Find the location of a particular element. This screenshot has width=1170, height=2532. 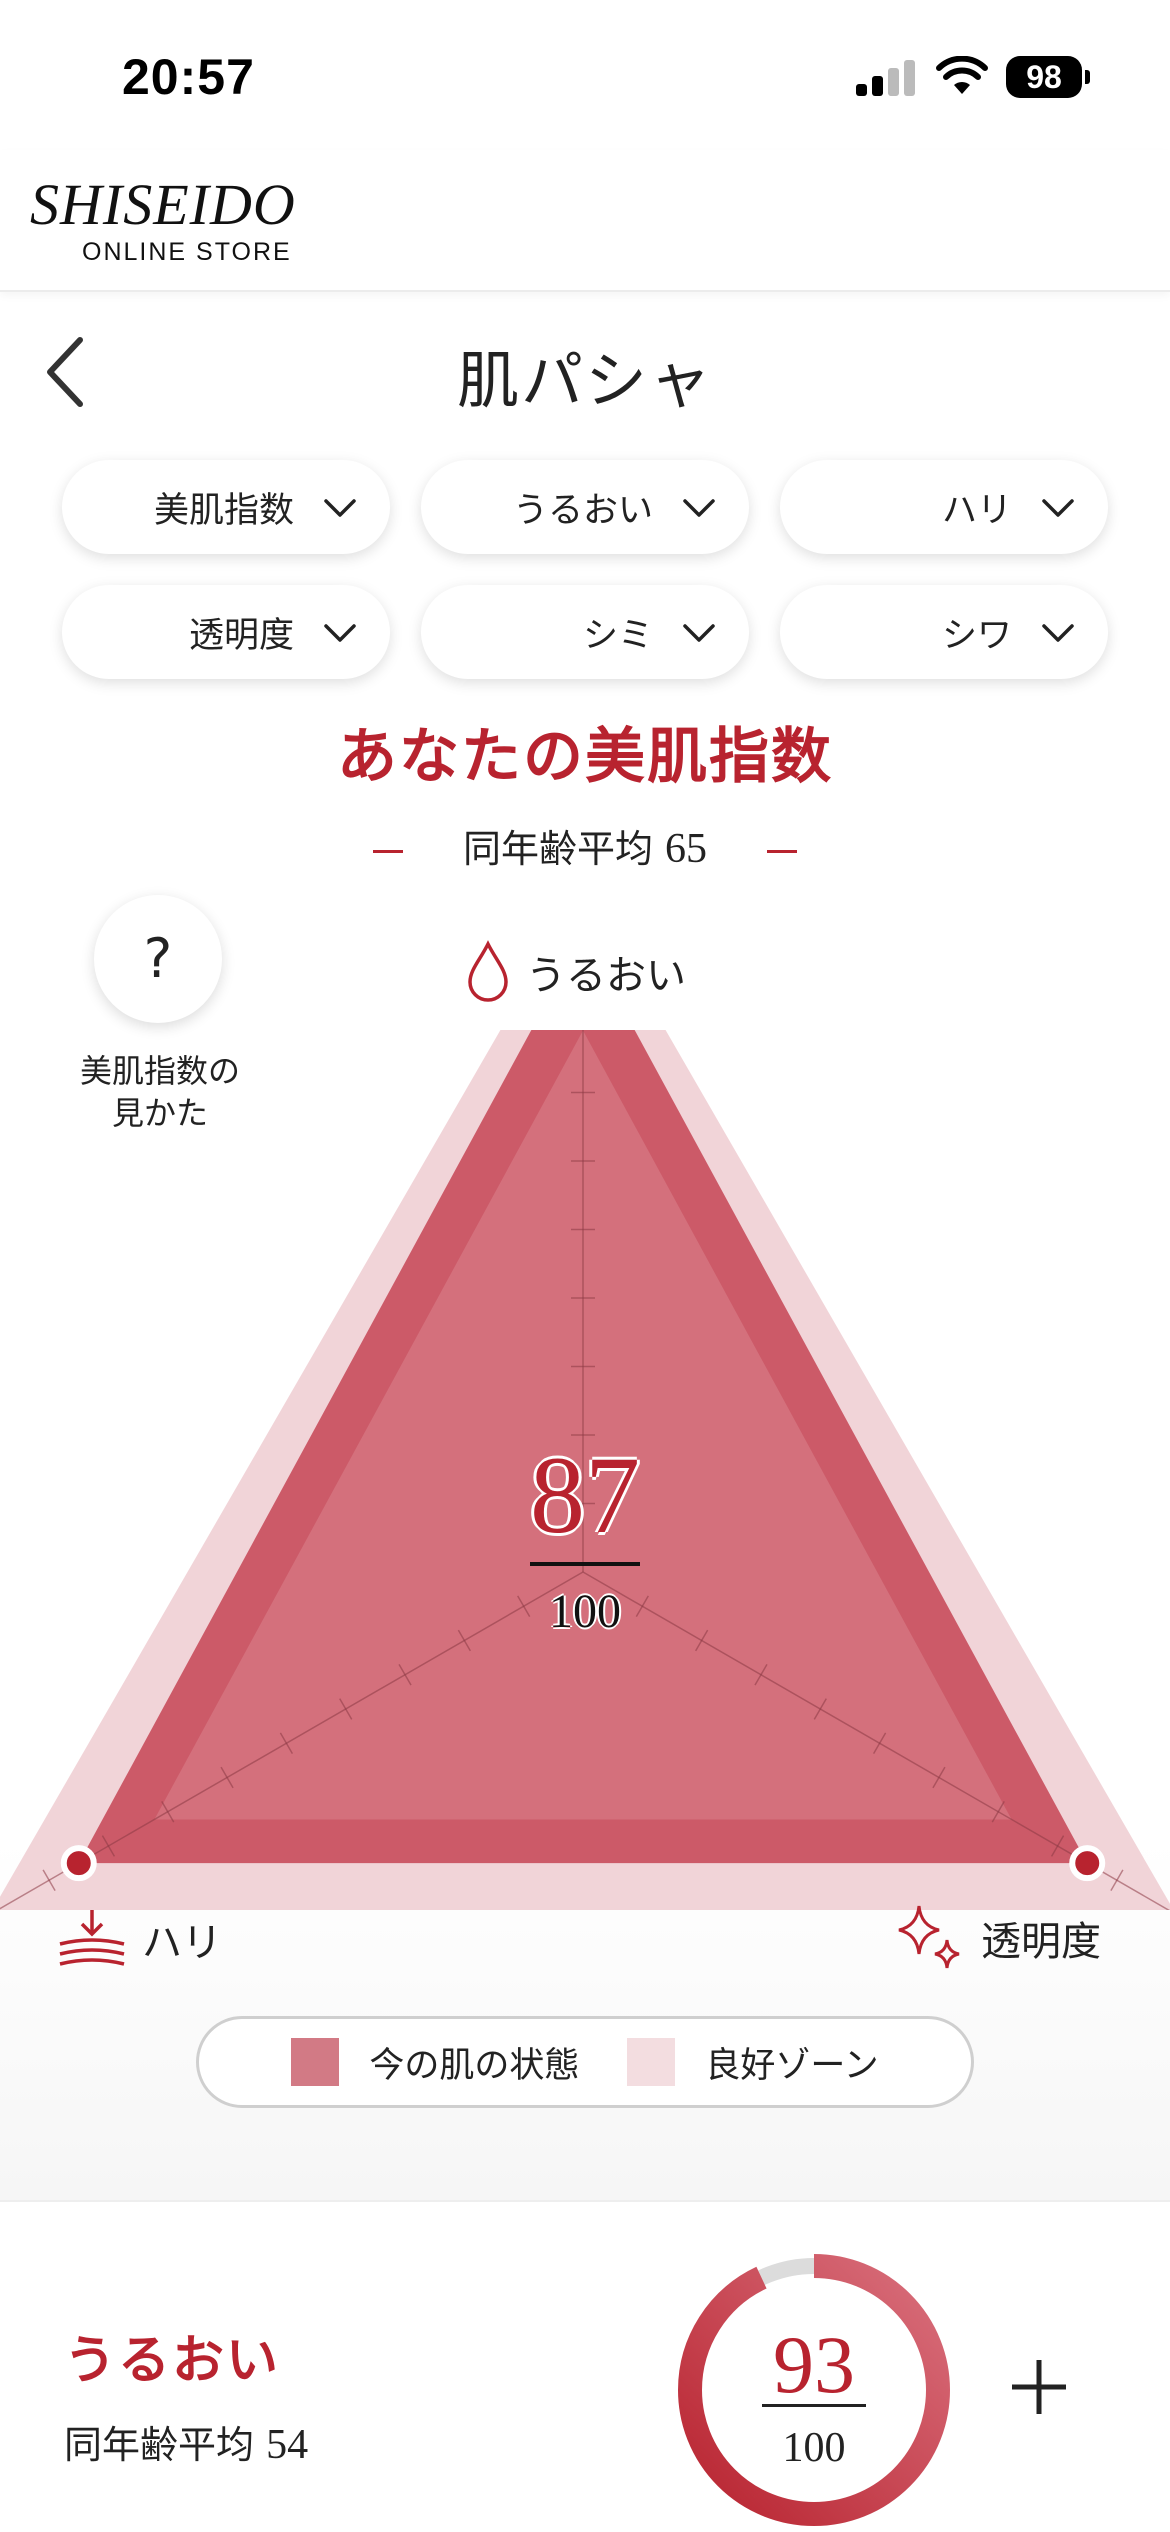

shiseido-logo: SHISEIDO ONLINE STORE is located at coordinates (190, 220).